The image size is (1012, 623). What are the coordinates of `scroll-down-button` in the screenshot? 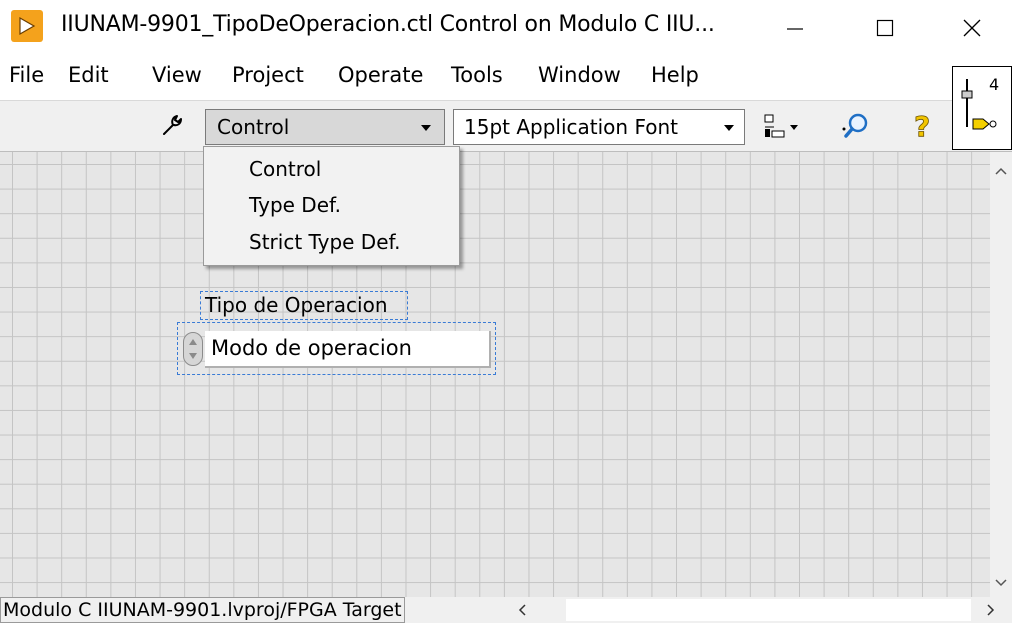 It's located at (1001, 583).